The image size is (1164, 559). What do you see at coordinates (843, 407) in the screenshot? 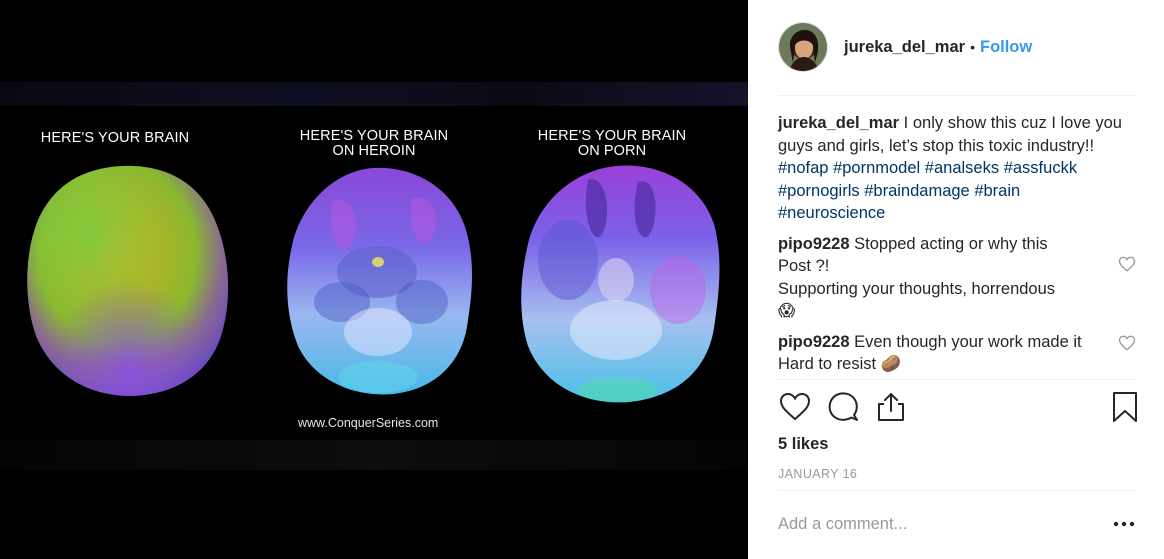
I see `comment-icon` at bounding box center [843, 407].